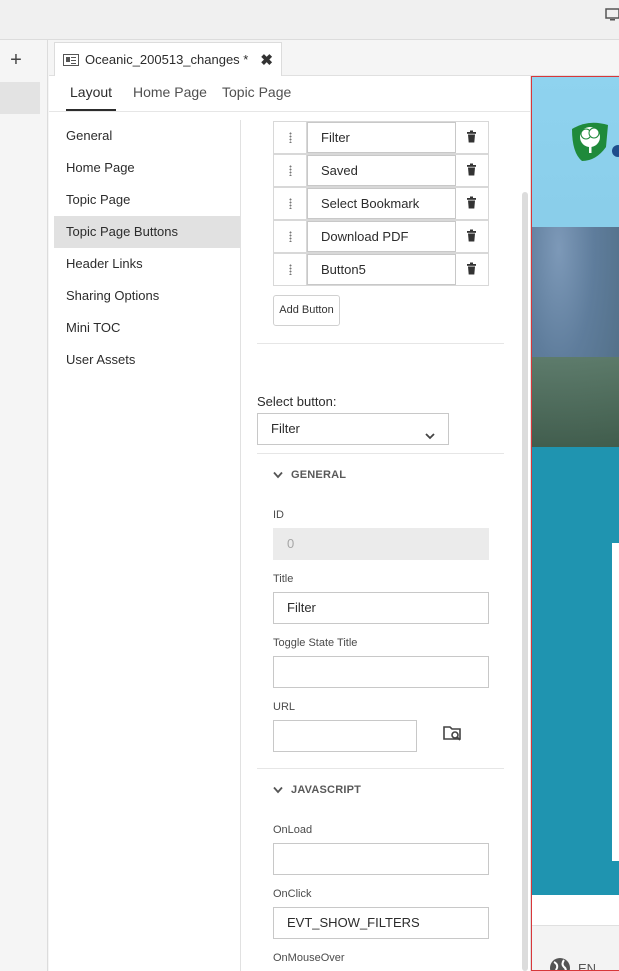 The height and width of the screenshot is (971, 619). I want to click on selected-strip-item, so click(20, 98).